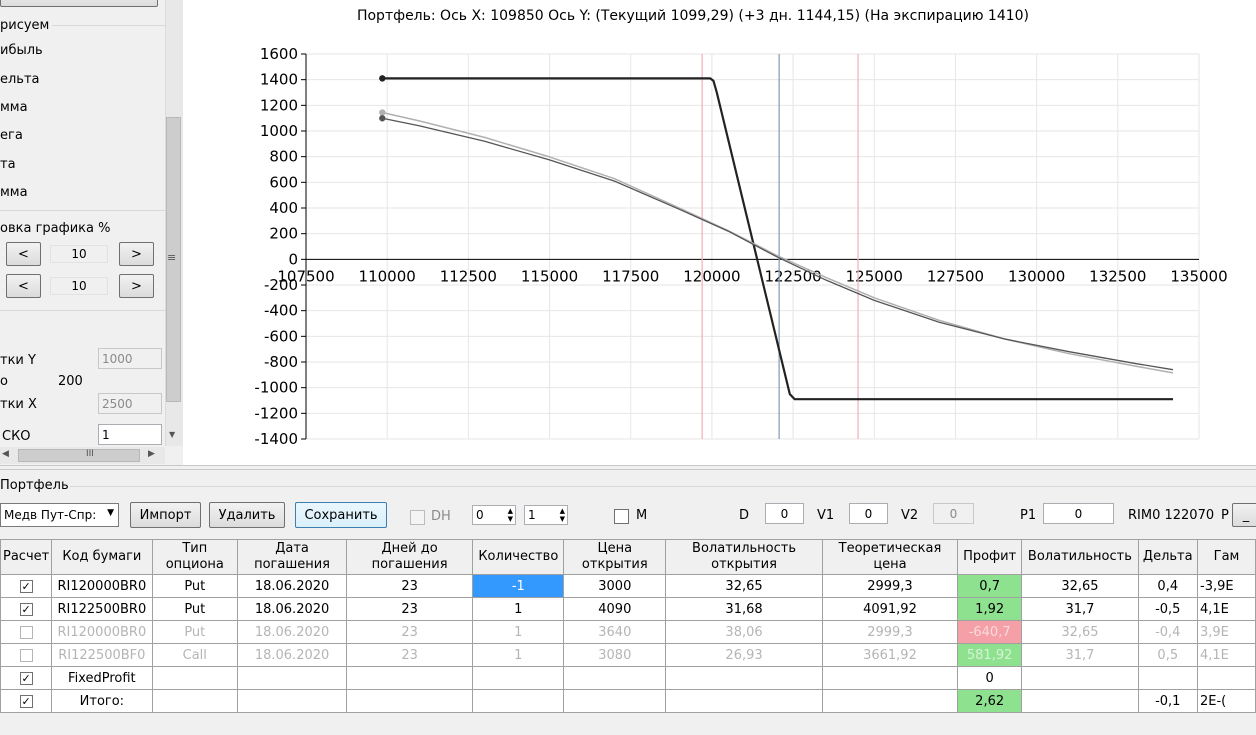 Image resolution: width=1256 pixels, height=735 pixels. I want to click on header-vol: Волатильность, so click(1080, 557).